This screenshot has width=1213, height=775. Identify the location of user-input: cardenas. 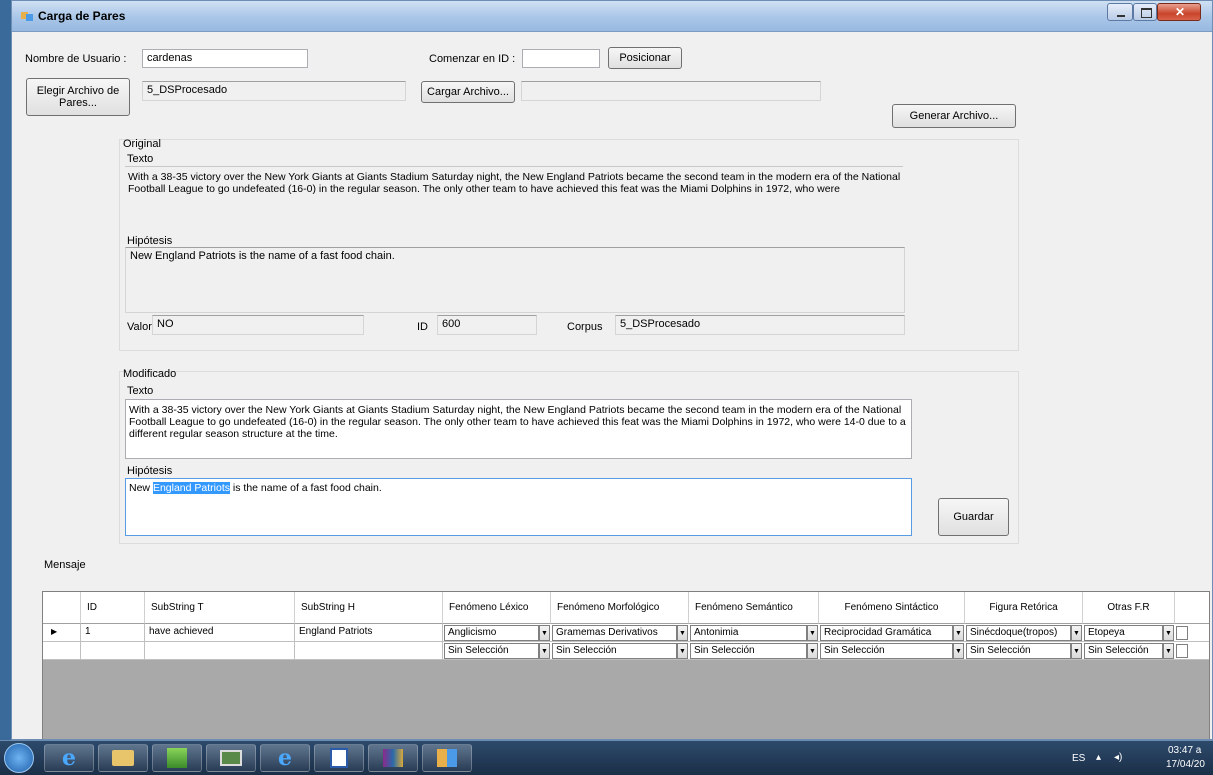
(225, 58).